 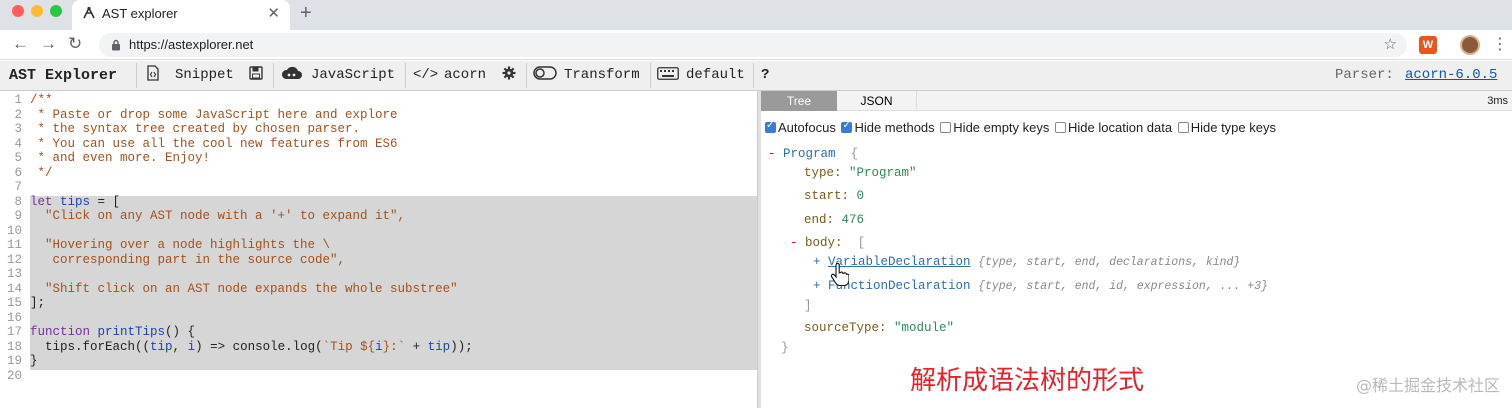 I want to click on line-number: 14, so click(x=14, y=288).